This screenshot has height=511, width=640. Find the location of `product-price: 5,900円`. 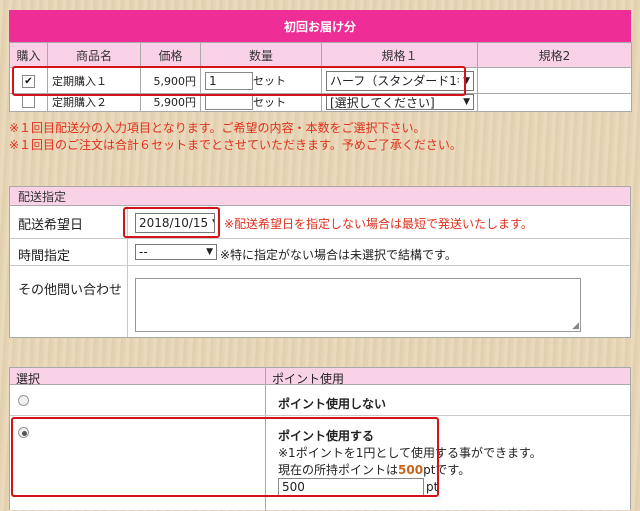

product-price: 5,900円 is located at coordinates (170, 102).